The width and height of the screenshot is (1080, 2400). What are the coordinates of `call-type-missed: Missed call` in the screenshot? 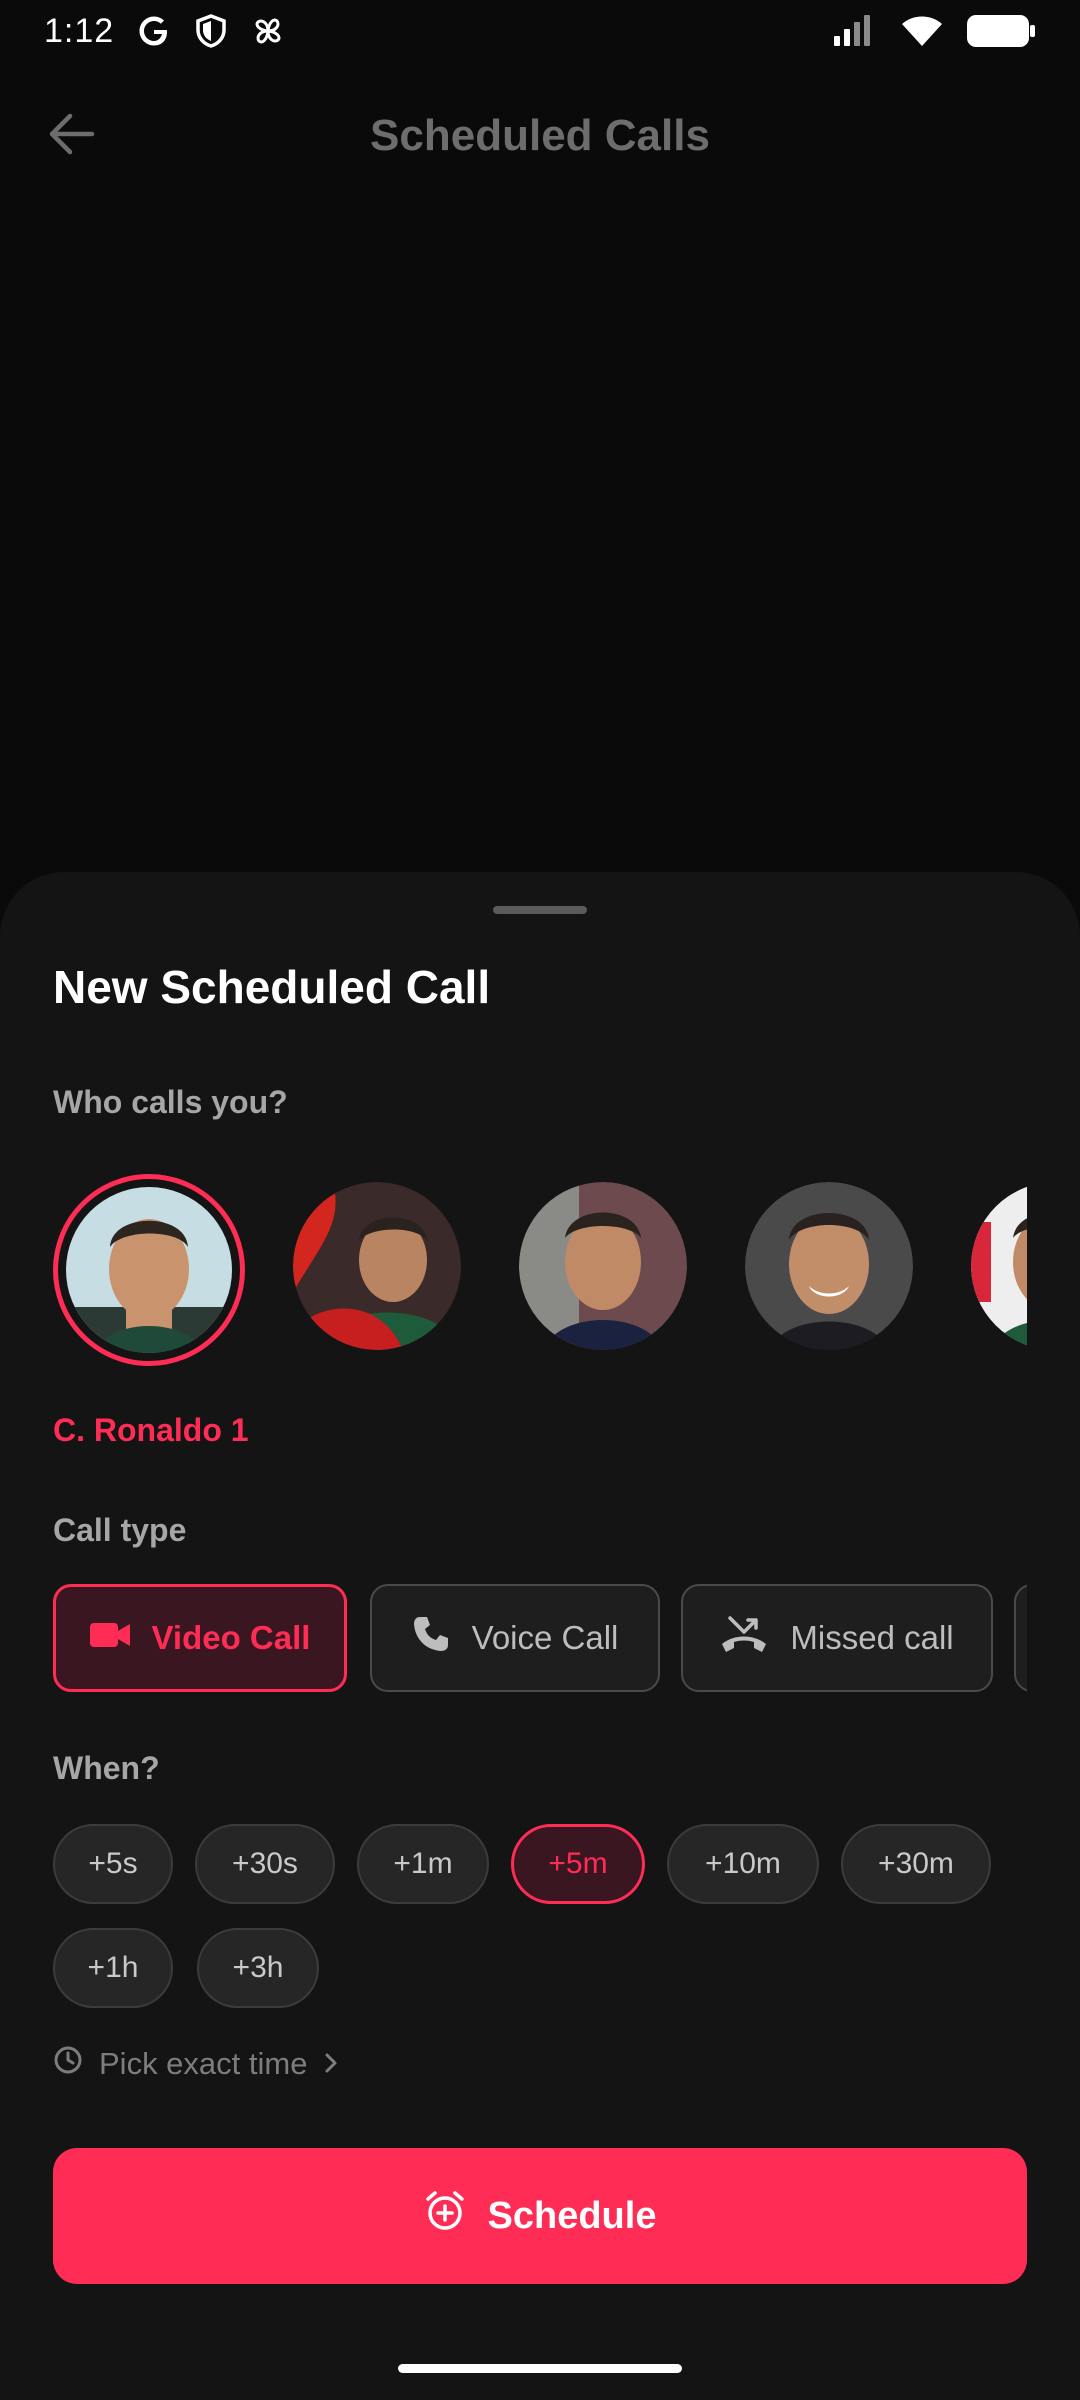 It's located at (837, 1638).